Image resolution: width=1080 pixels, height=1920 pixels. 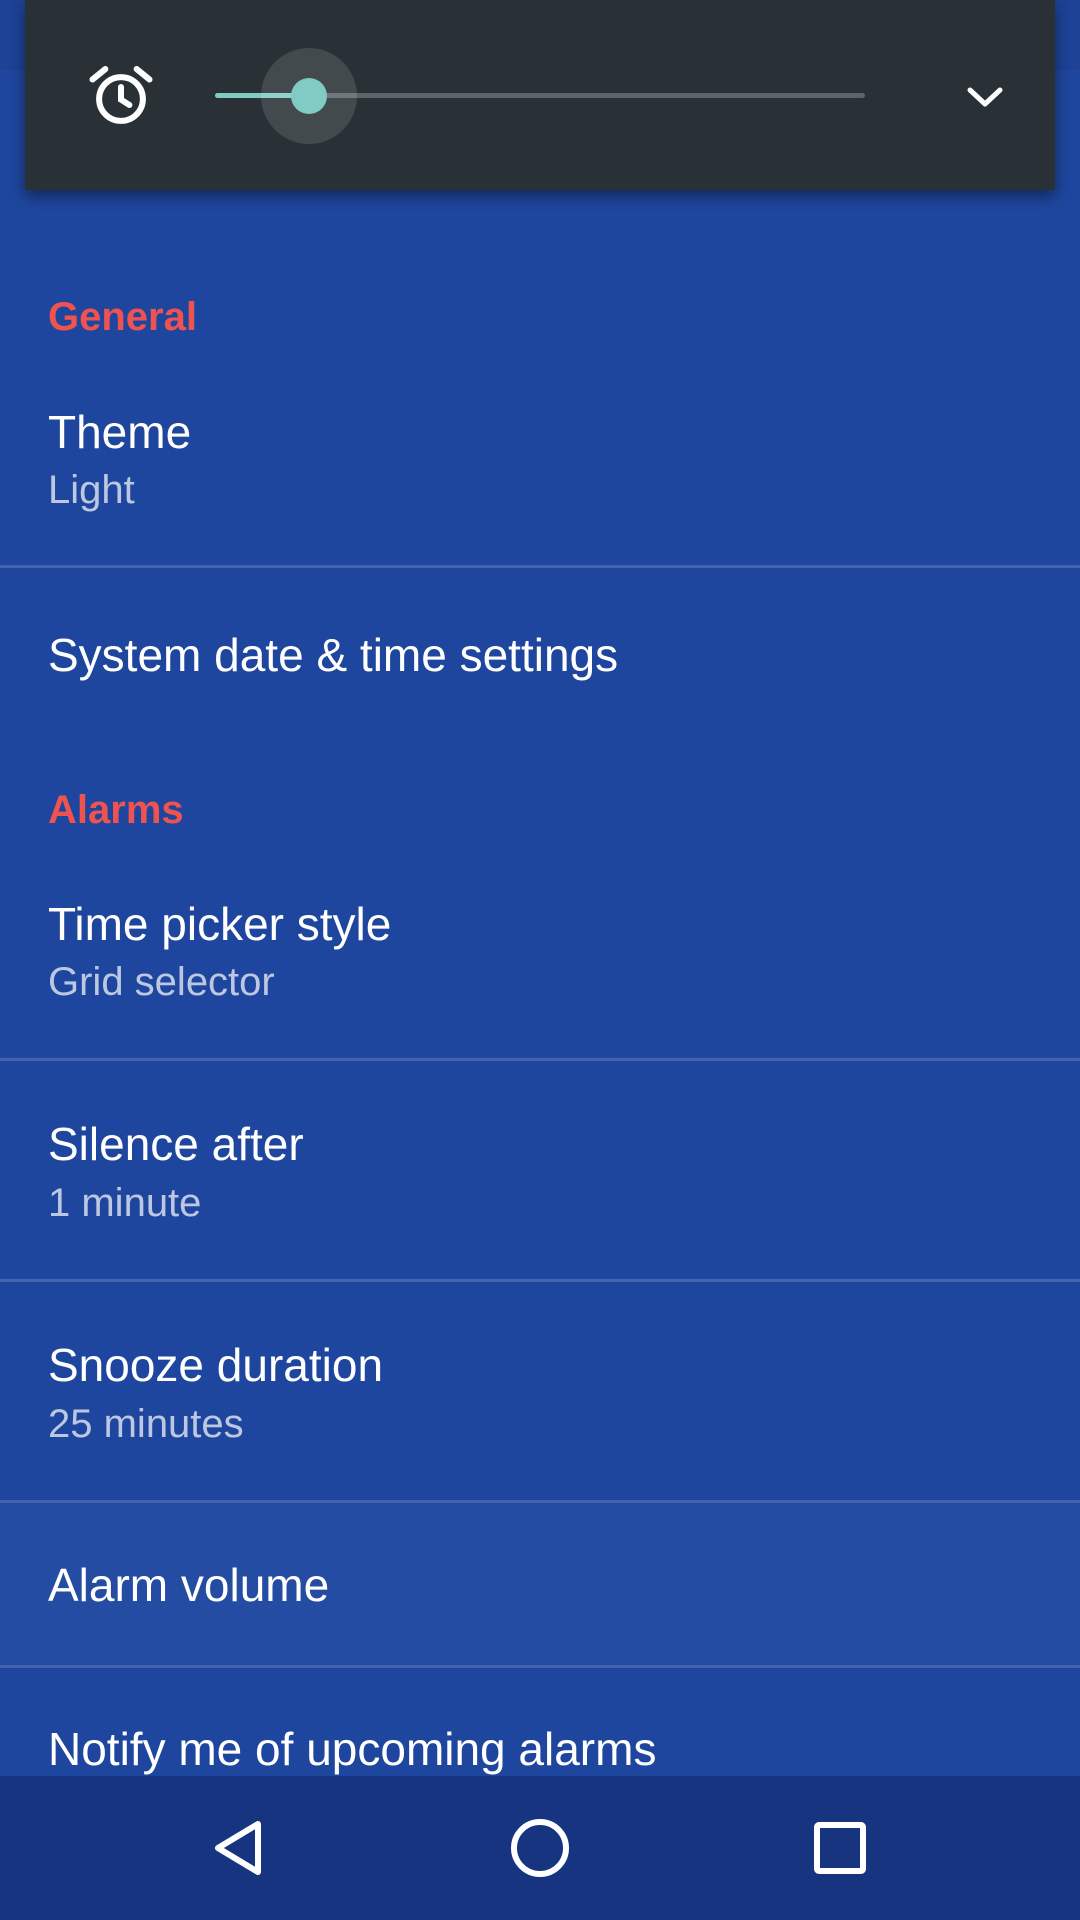 What do you see at coordinates (120, 432) in the screenshot?
I see `pref-title: Theme` at bounding box center [120, 432].